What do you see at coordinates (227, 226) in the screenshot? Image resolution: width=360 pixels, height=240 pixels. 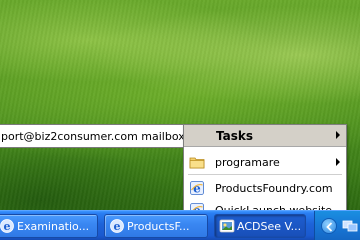 I see `acdsee-icon` at bounding box center [227, 226].